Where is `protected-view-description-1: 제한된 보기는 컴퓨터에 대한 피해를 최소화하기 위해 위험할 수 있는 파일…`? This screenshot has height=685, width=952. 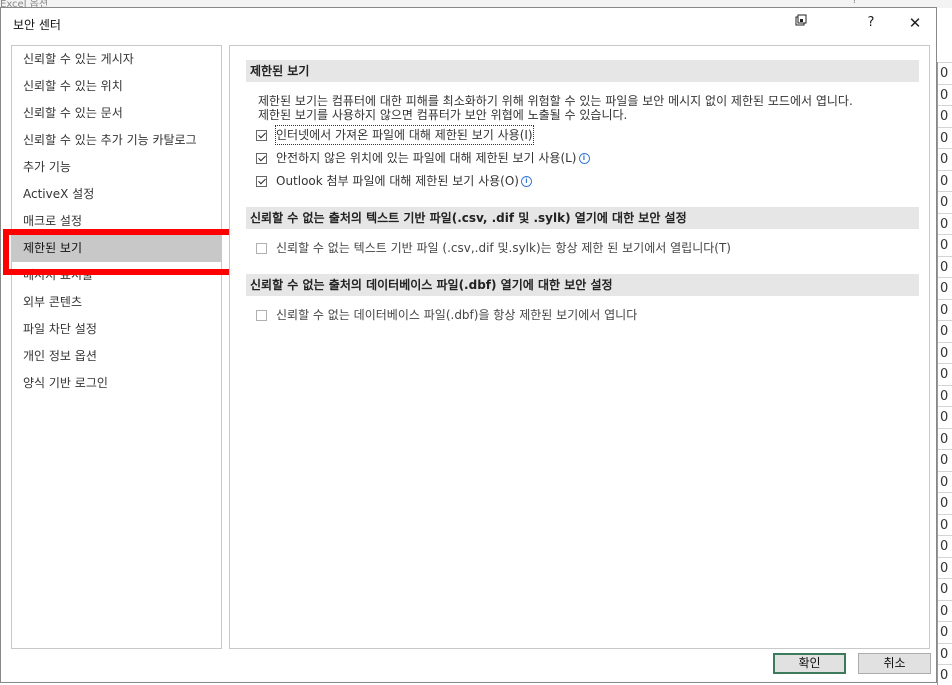 protected-view-description-1: 제한된 보기는 컴퓨터에 대한 피해를 최소화하기 위해 위험할 수 있는 파일… is located at coordinates (555, 101).